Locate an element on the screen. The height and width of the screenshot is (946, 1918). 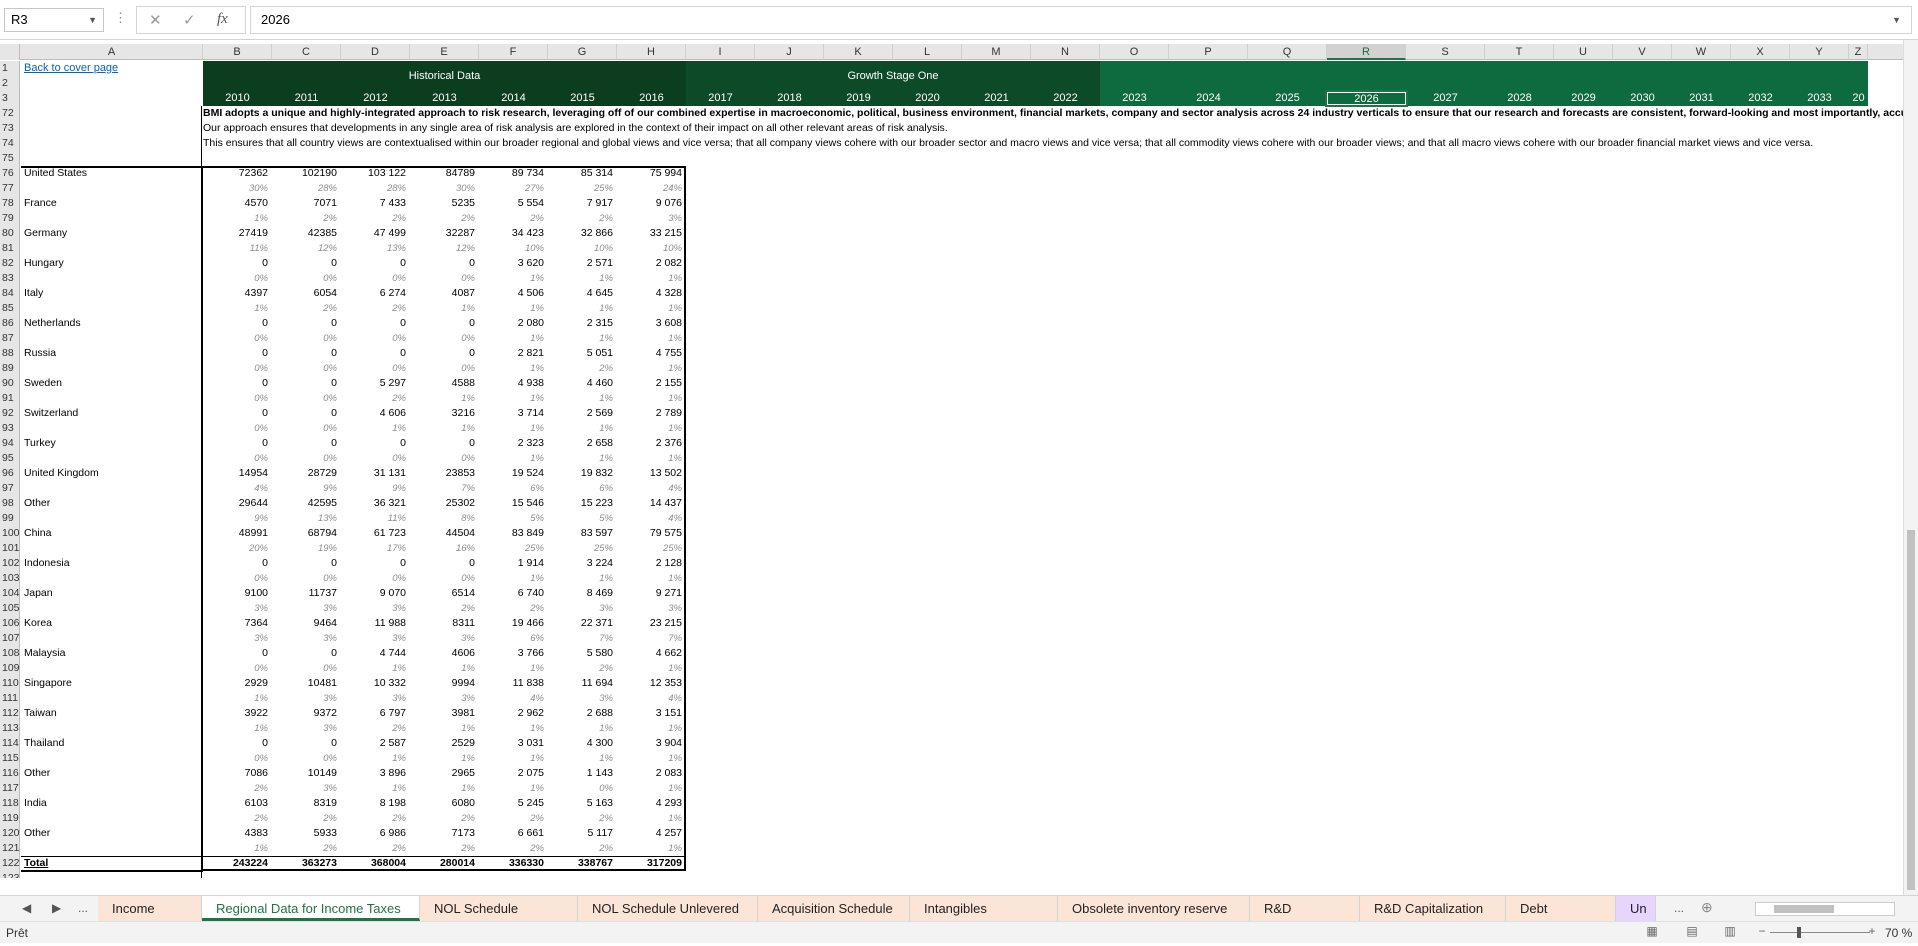
year-cell-20: 20 is located at coordinates (1858, 98).